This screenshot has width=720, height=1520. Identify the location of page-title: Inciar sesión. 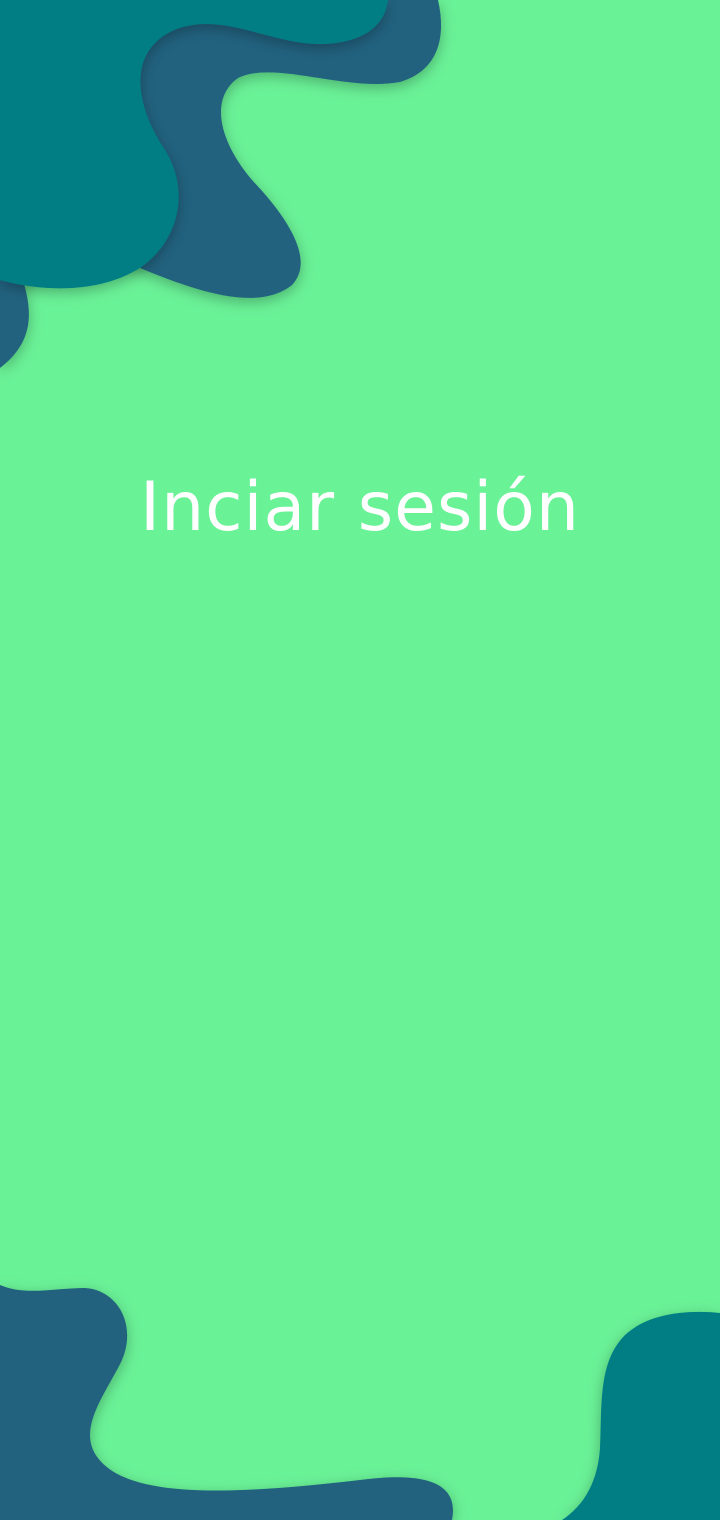
(360, 507).